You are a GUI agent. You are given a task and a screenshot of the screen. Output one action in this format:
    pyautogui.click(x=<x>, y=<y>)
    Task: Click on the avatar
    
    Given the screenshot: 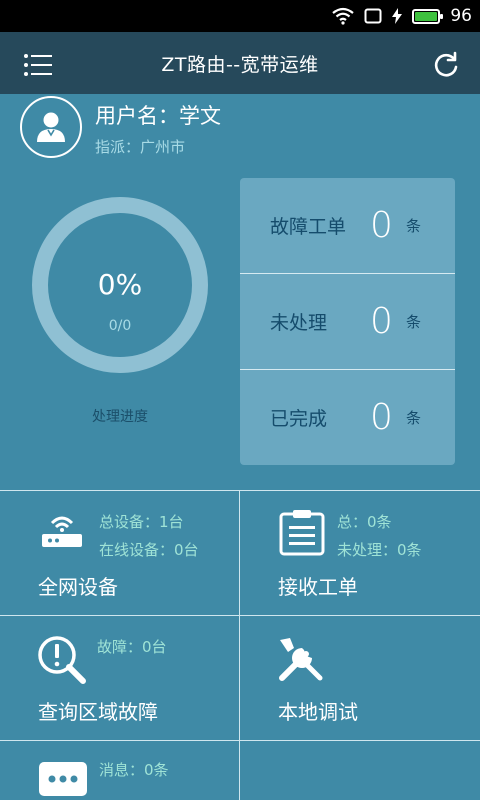 What is the action you would take?
    pyautogui.click(x=51, y=127)
    